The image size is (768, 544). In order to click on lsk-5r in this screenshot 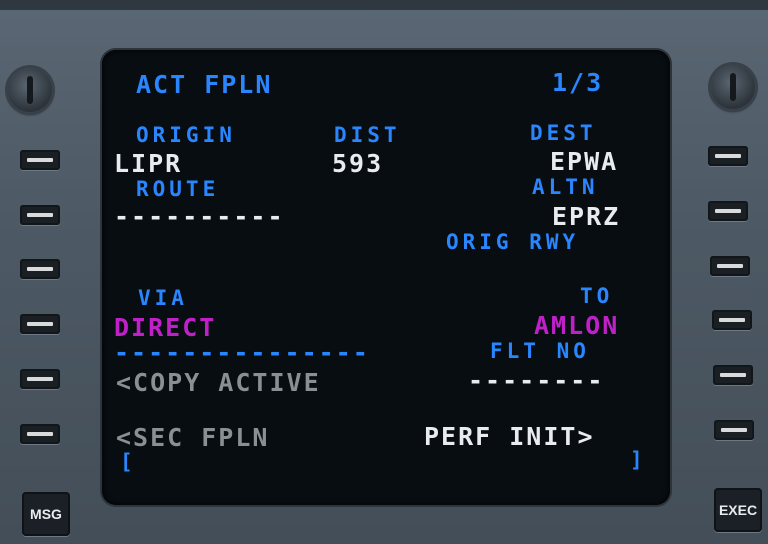, I will do `click(733, 375)`.